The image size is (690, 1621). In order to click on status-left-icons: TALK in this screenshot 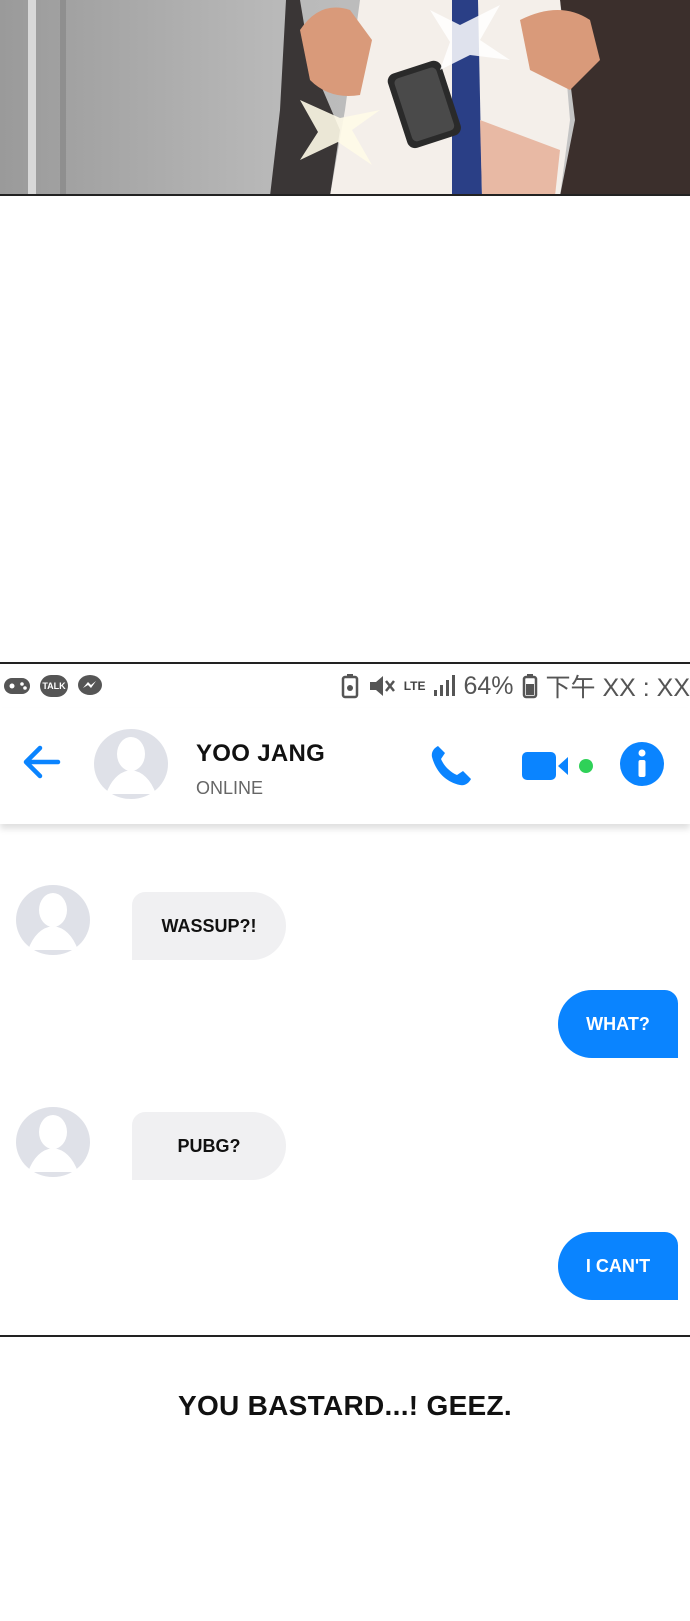, I will do `click(53, 686)`.